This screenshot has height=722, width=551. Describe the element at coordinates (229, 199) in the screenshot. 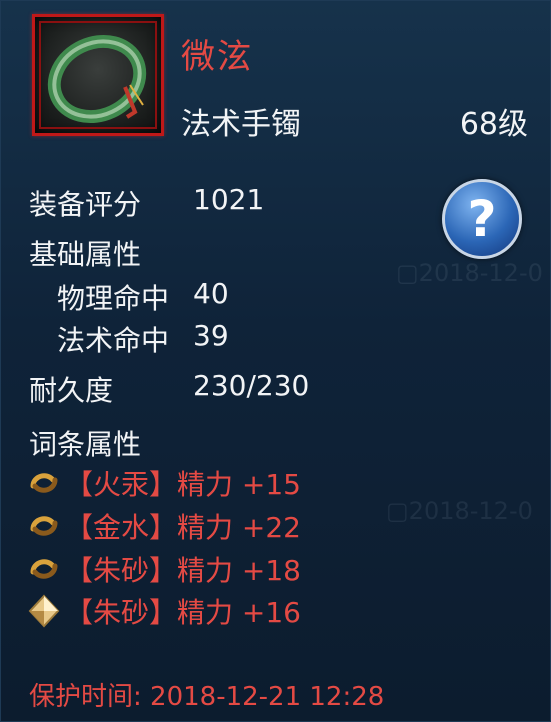

I see `score-value: 1021` at that location.